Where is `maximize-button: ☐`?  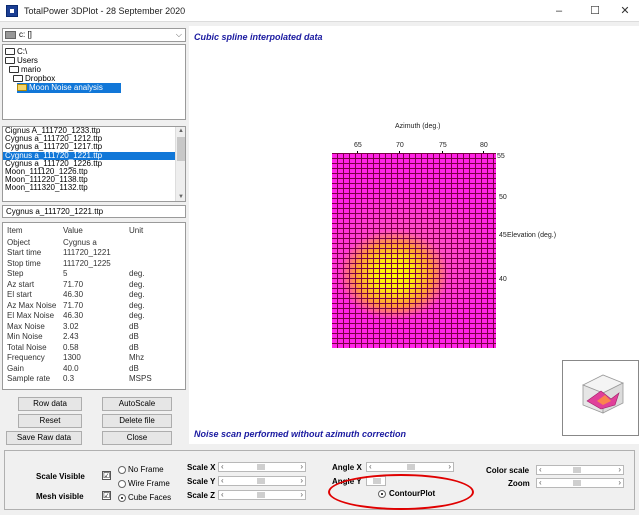 maximize-button: ☐ is located at coordinates (595, 11).